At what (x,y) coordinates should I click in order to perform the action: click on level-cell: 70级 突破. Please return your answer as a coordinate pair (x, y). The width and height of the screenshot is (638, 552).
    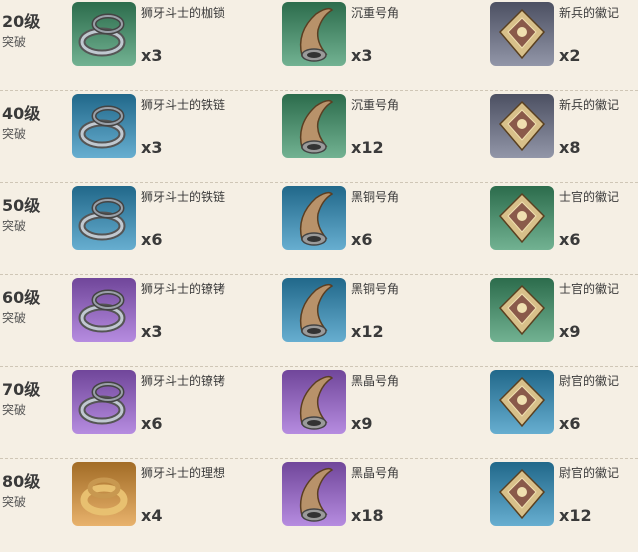
    Looking at the image, I should click on (32, 399).